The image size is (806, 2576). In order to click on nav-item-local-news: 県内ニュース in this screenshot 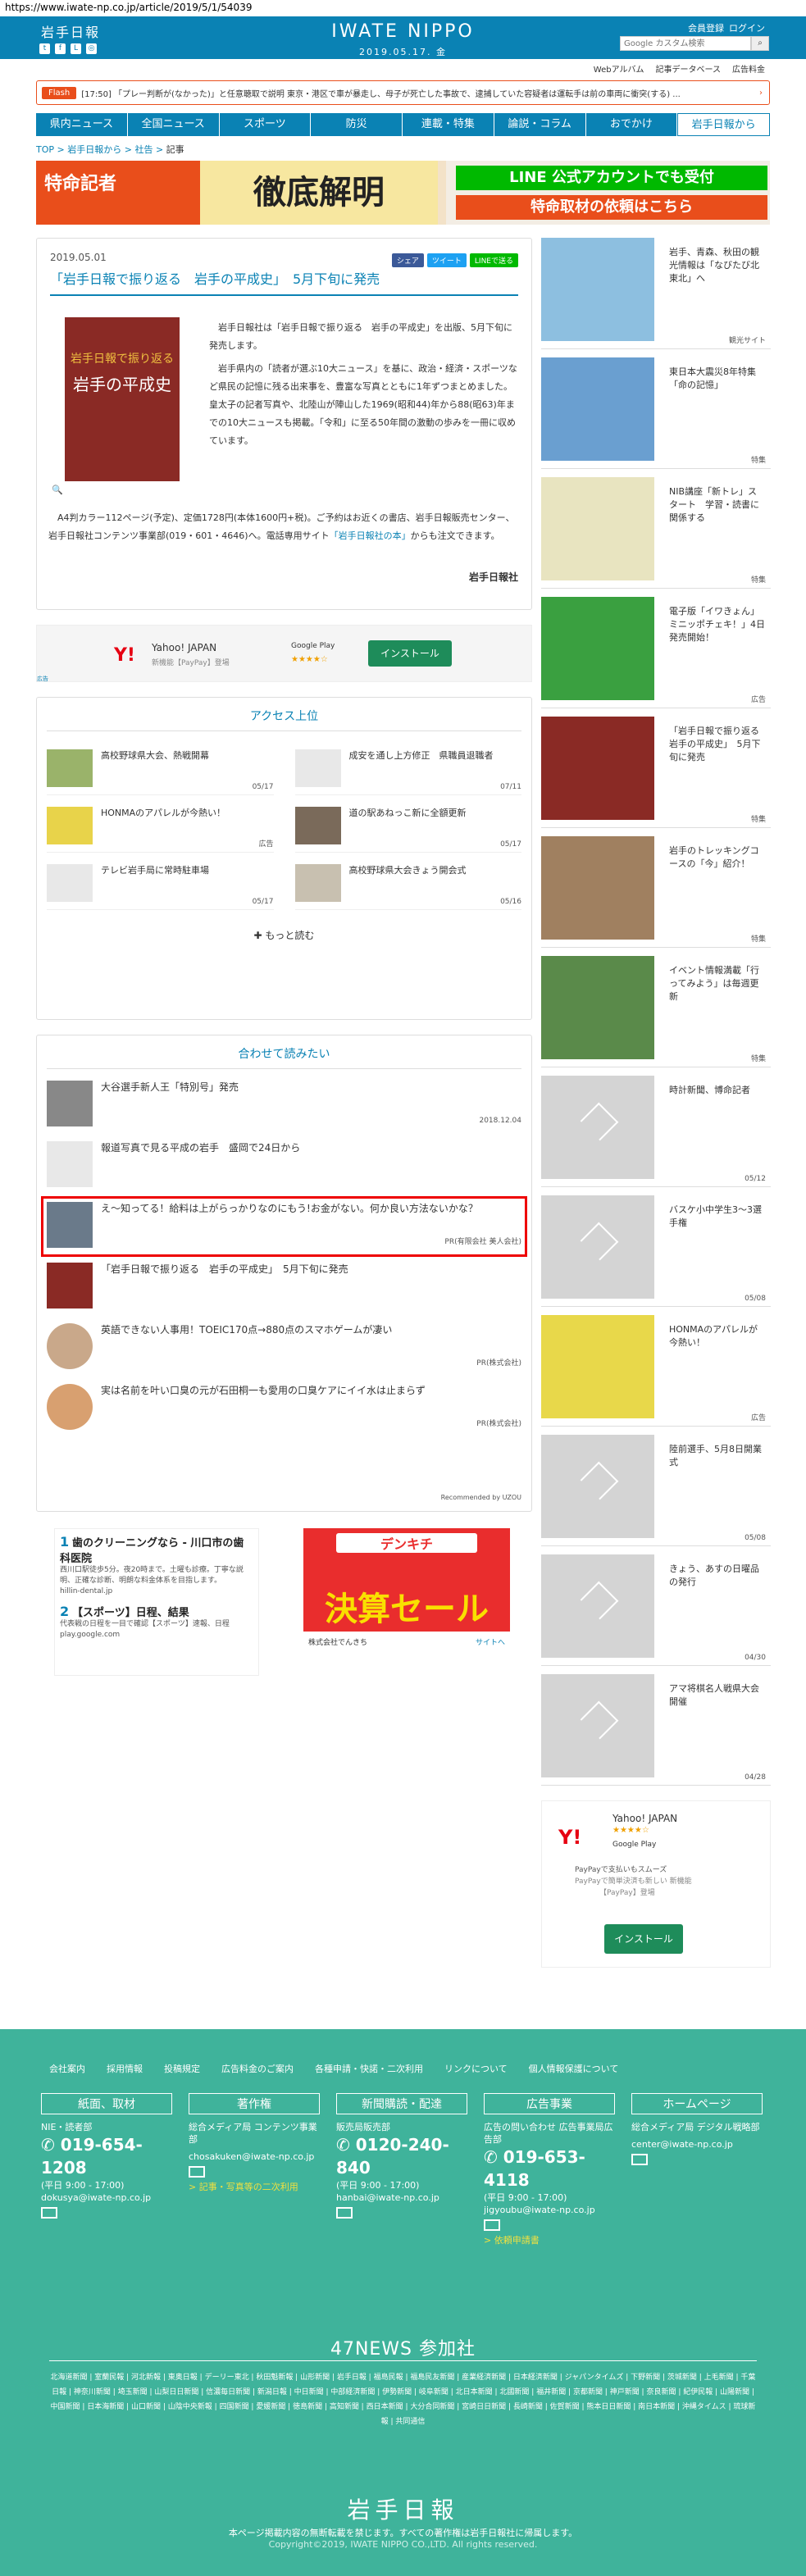, I will do `click(82, 124)`.